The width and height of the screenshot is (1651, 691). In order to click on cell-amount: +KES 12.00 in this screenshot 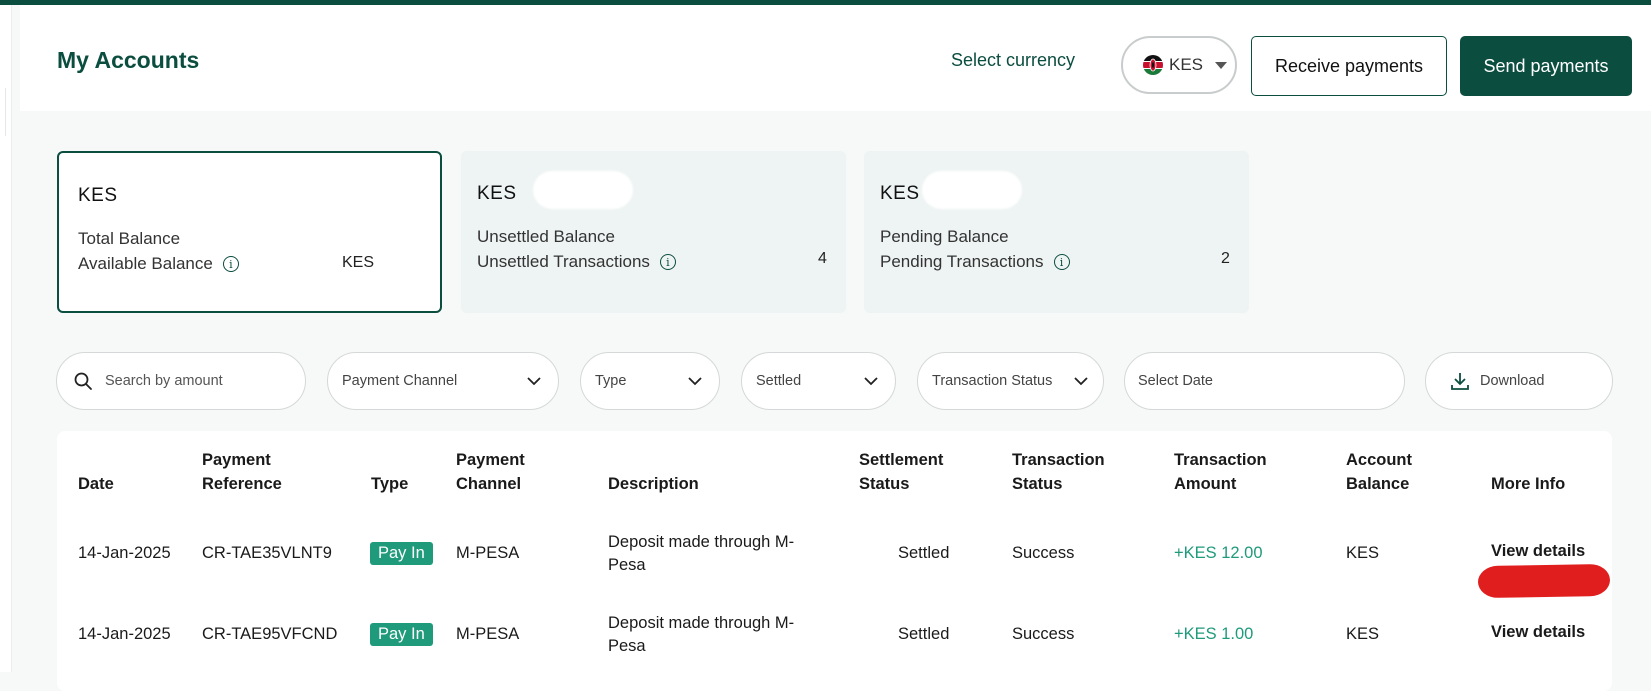, I will do `click(1218, 553)`.